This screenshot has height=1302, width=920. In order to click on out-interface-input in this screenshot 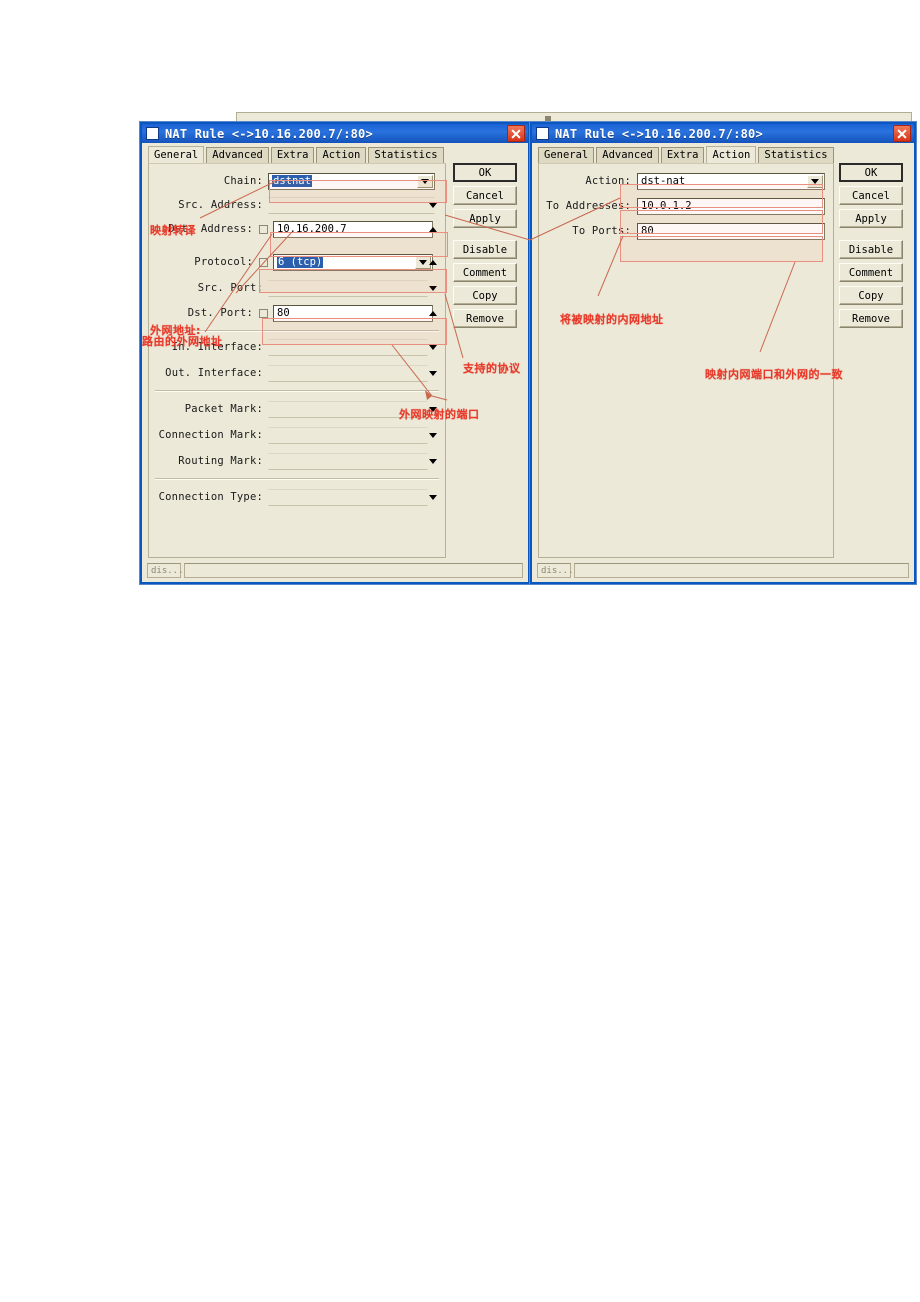, I will do `click(348, 373)`.